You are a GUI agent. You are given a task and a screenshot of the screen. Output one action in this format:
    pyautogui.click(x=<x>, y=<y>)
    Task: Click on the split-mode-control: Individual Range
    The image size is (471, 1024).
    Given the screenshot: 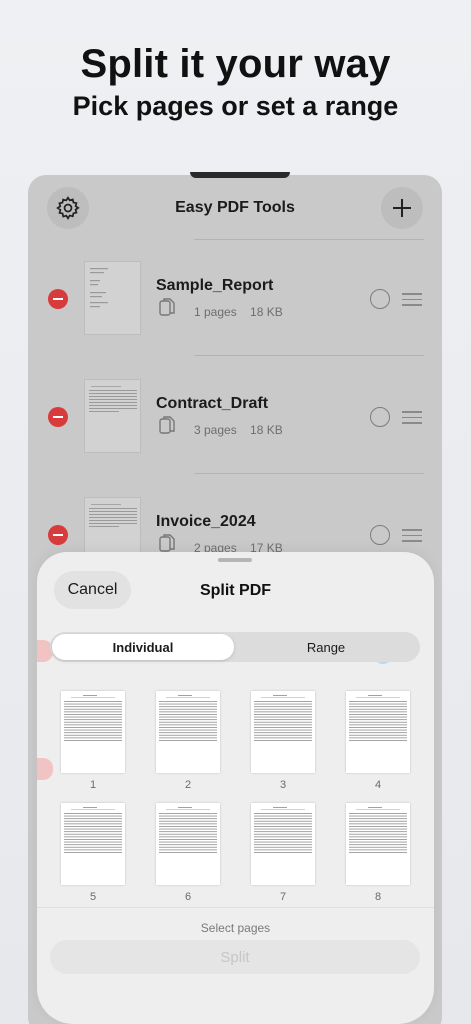 What is the action you would take?
    pyautogui.click(x=235, y=647)
    